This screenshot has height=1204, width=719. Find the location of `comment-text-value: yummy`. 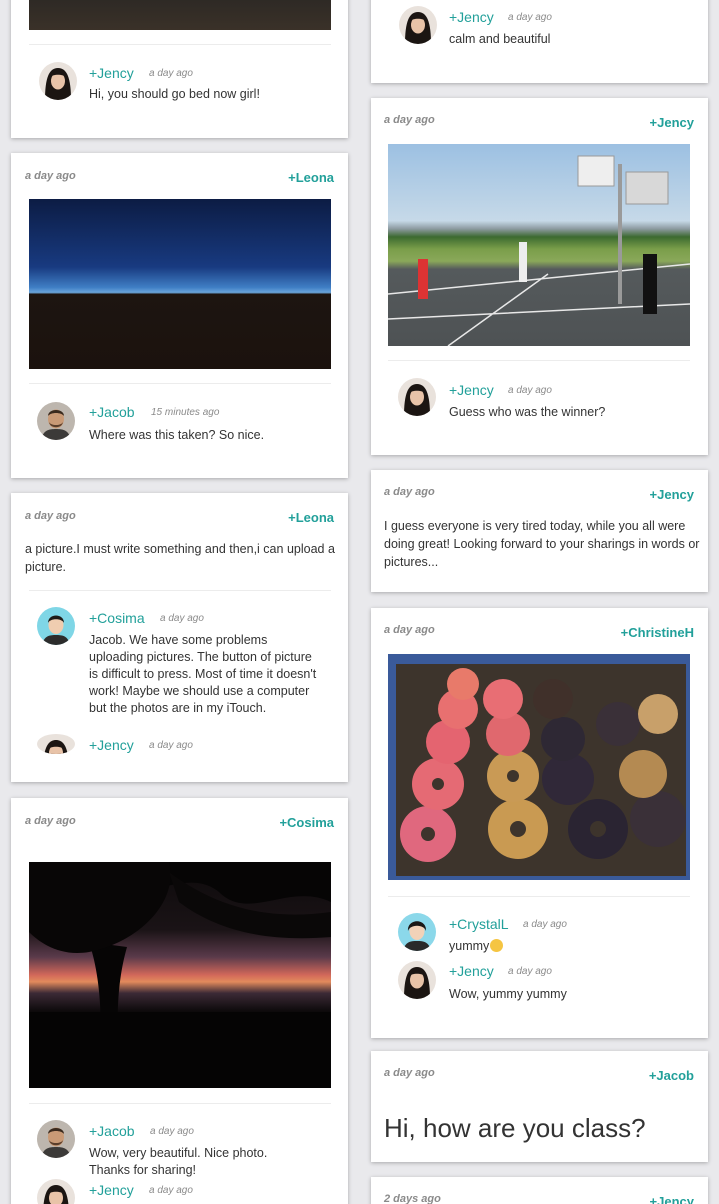

comment-text-value: yummy is located at coordinates (469, 946).